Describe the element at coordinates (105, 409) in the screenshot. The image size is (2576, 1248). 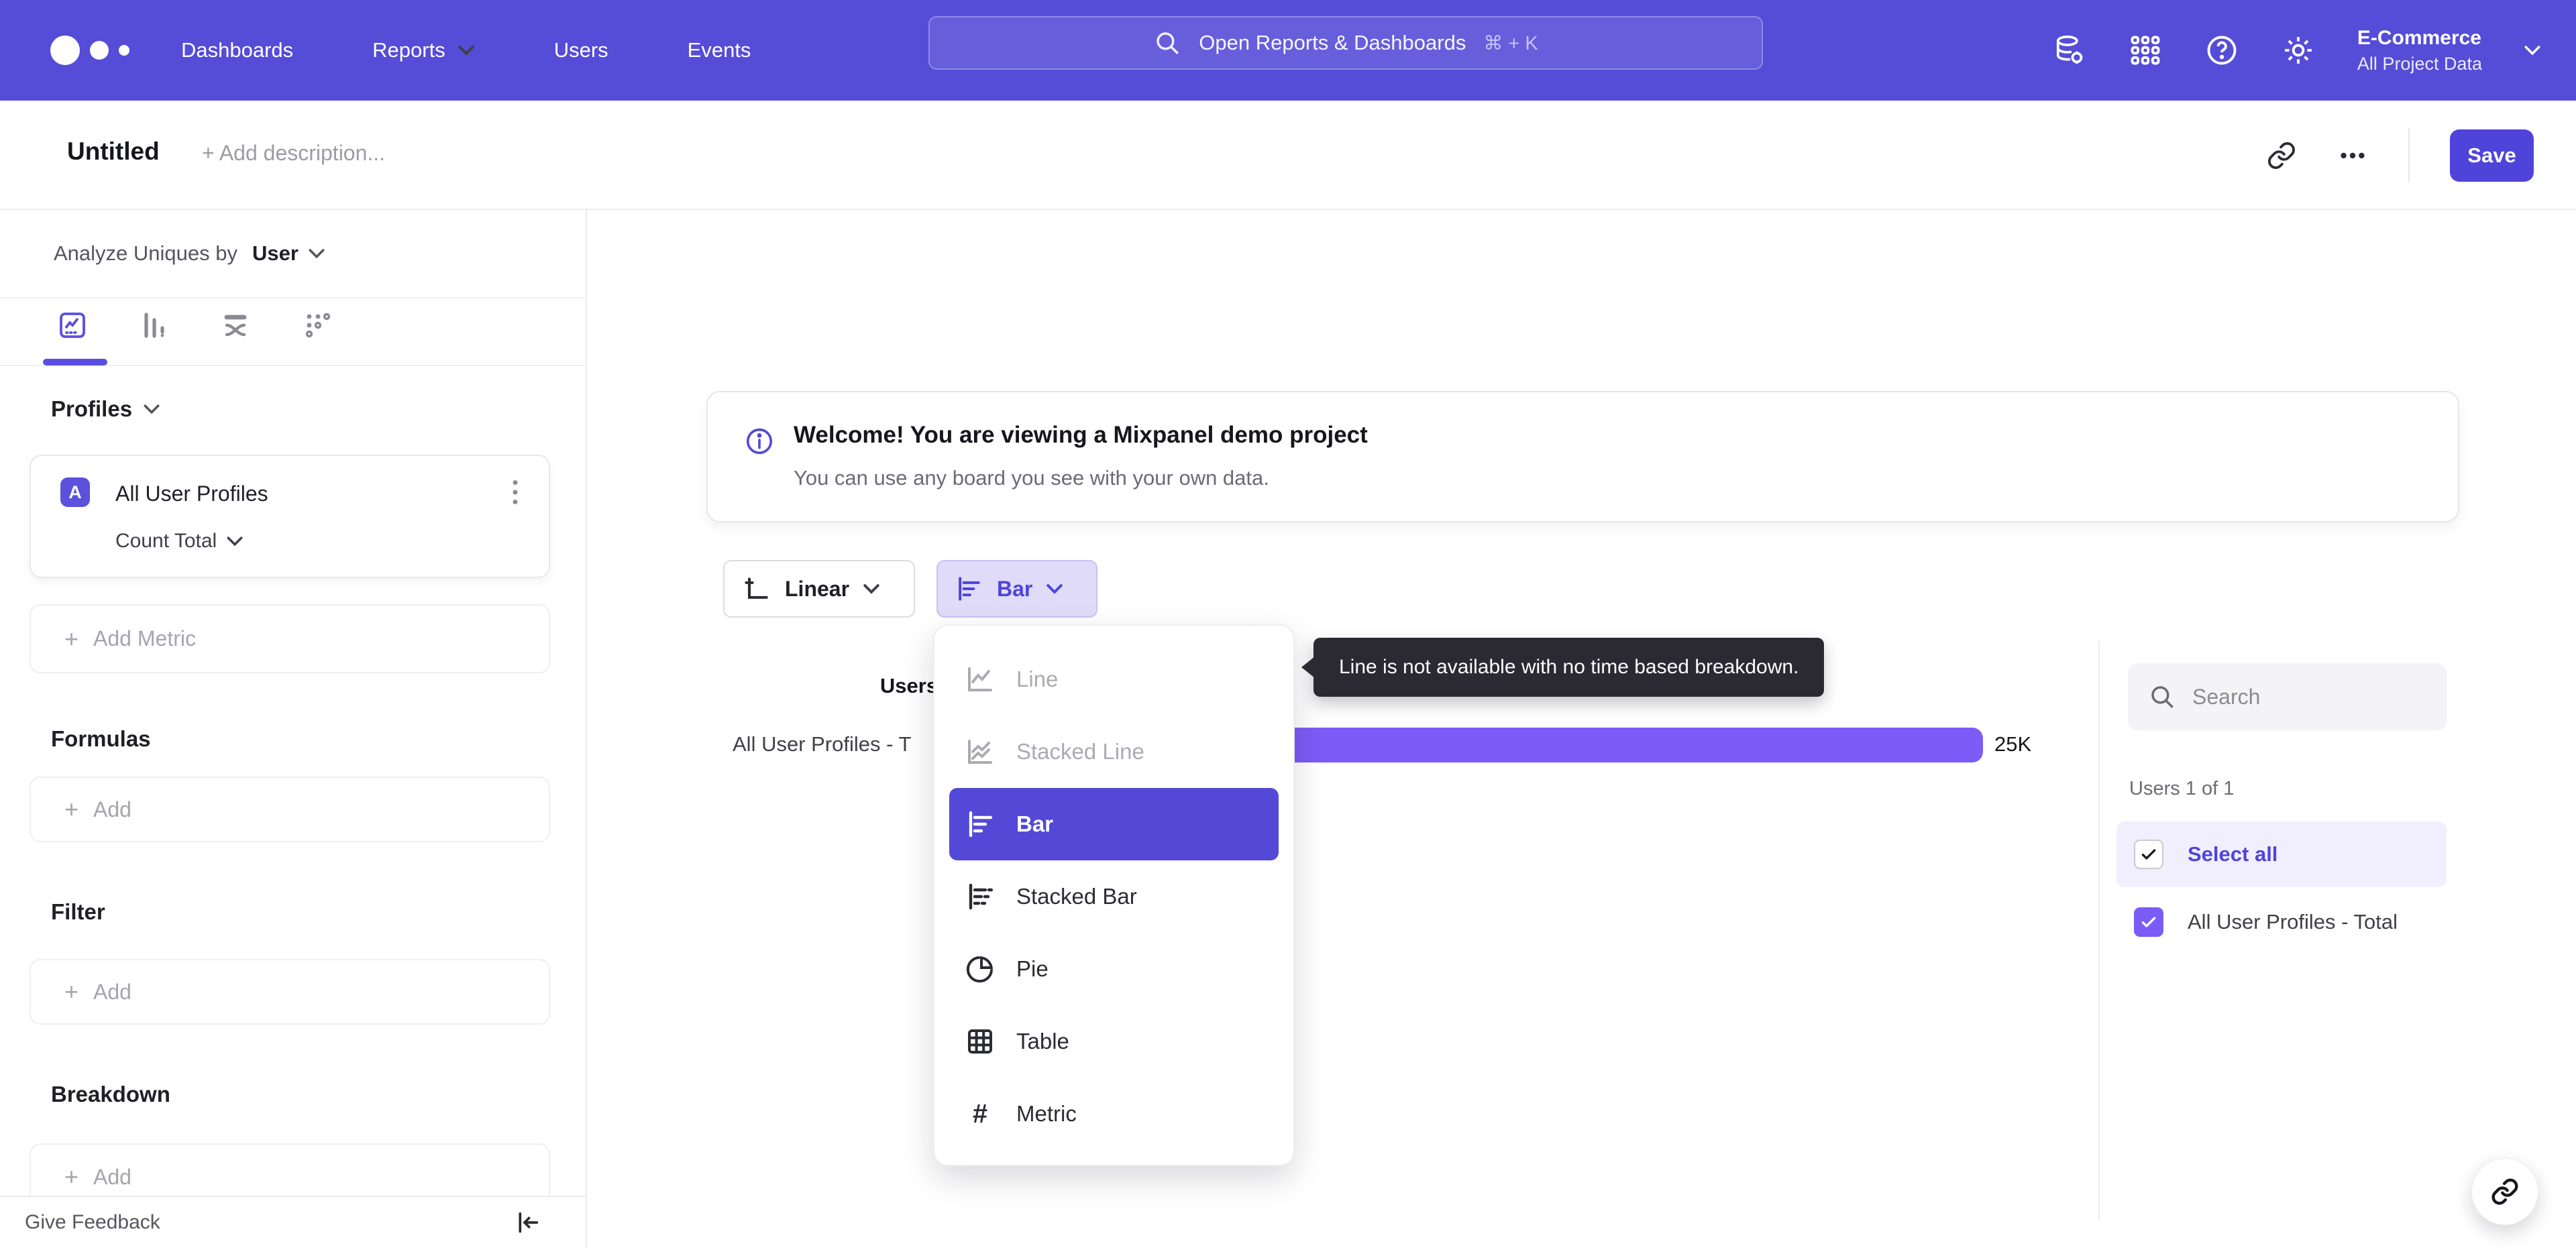
I see `profiles-section-header: Profiles` at that location.